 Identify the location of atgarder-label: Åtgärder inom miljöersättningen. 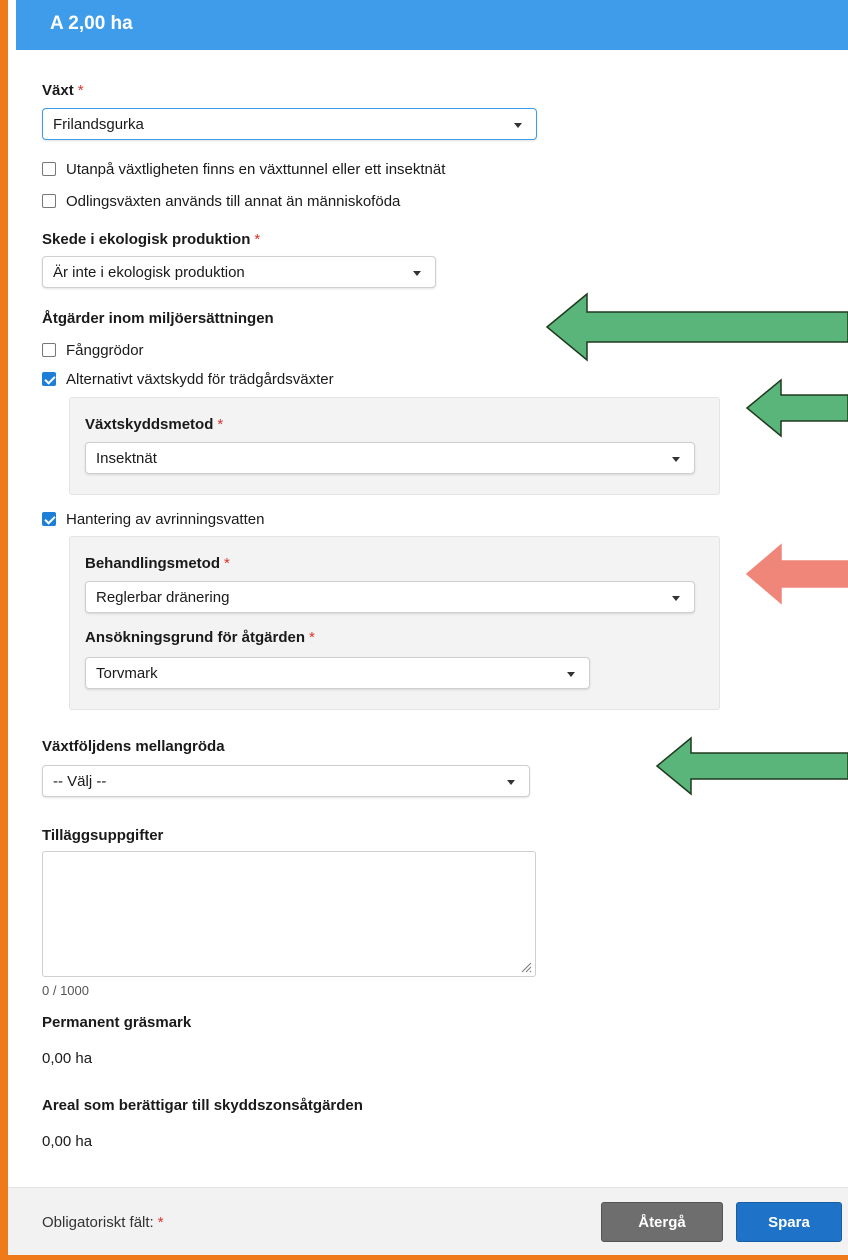
(158, 318).